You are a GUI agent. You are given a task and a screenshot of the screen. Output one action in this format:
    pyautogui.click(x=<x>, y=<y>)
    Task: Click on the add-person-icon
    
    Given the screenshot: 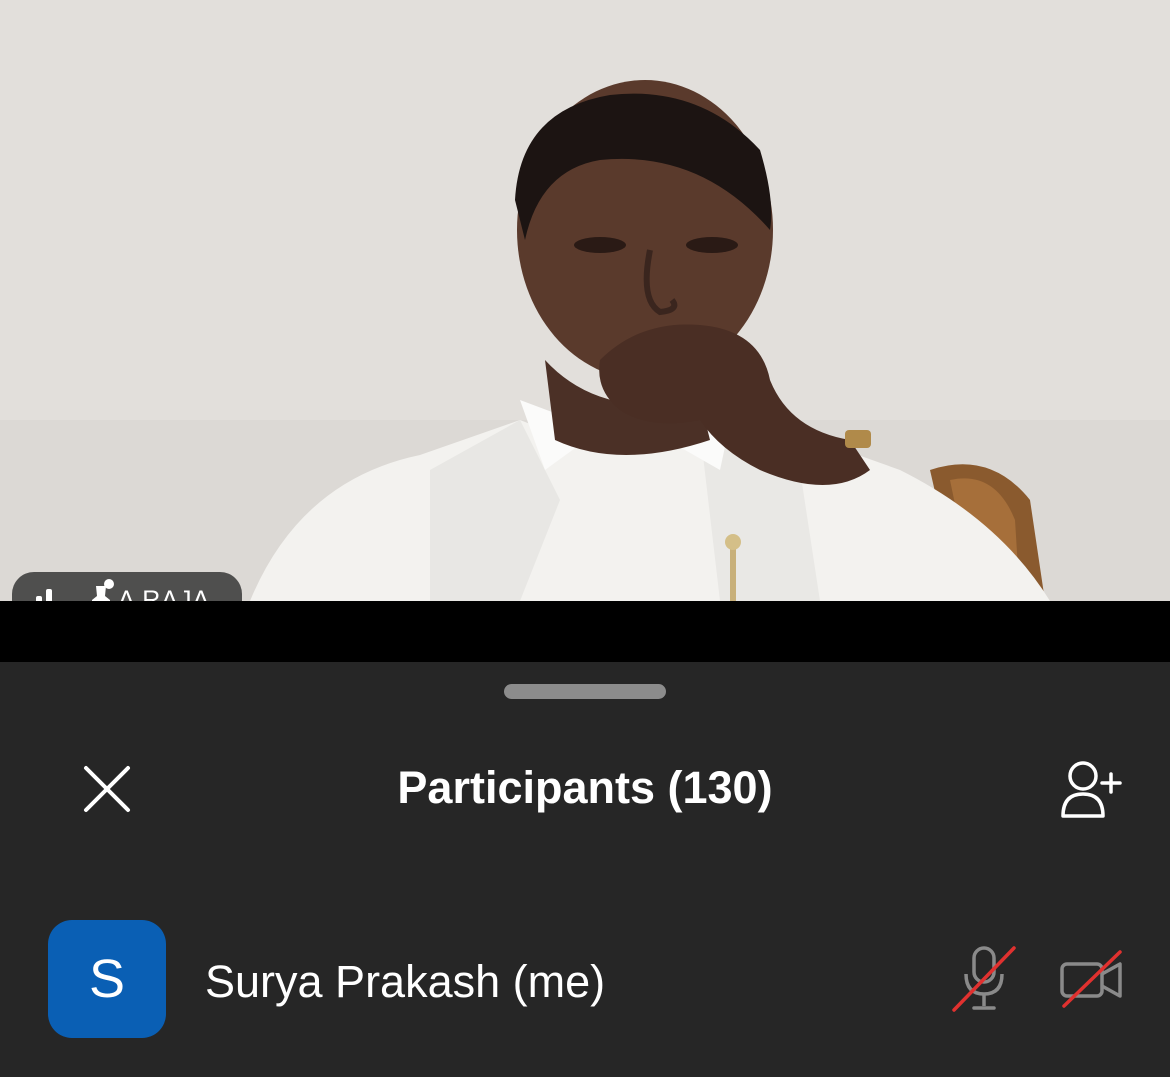 What is the action you would take?
    pyautogui.click(x=1091, y=789)
    